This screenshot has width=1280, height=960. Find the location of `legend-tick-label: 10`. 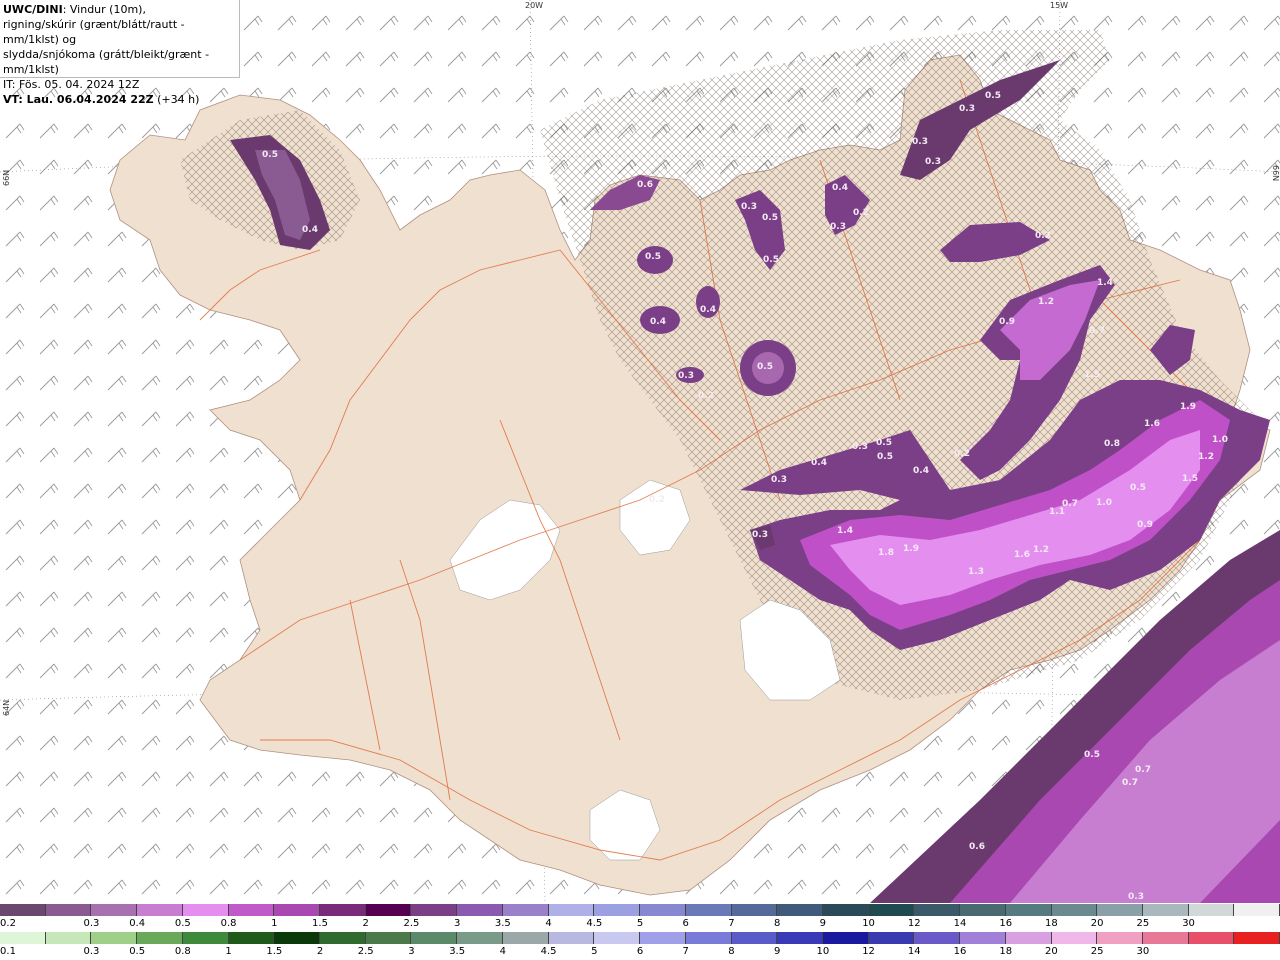

legend-tick-label: 10 is located at coordinates (823, 951).